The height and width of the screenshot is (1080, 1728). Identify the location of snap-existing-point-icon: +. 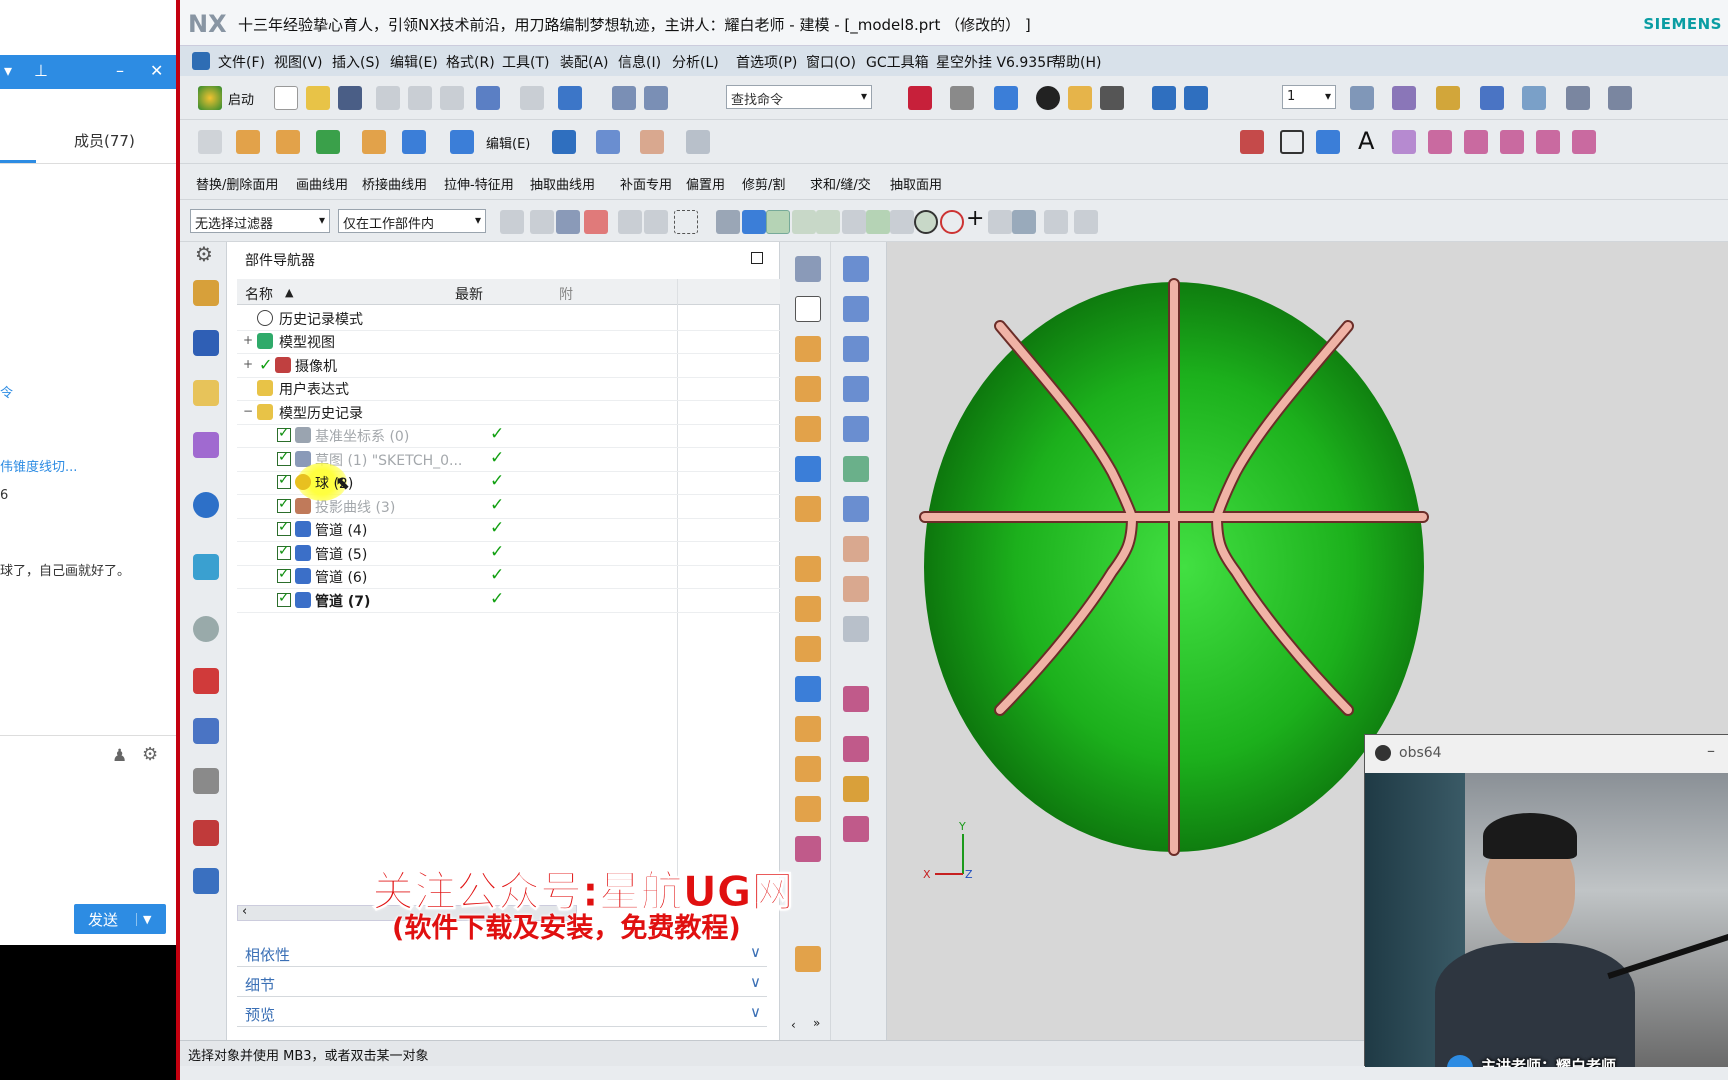
(975, 218).